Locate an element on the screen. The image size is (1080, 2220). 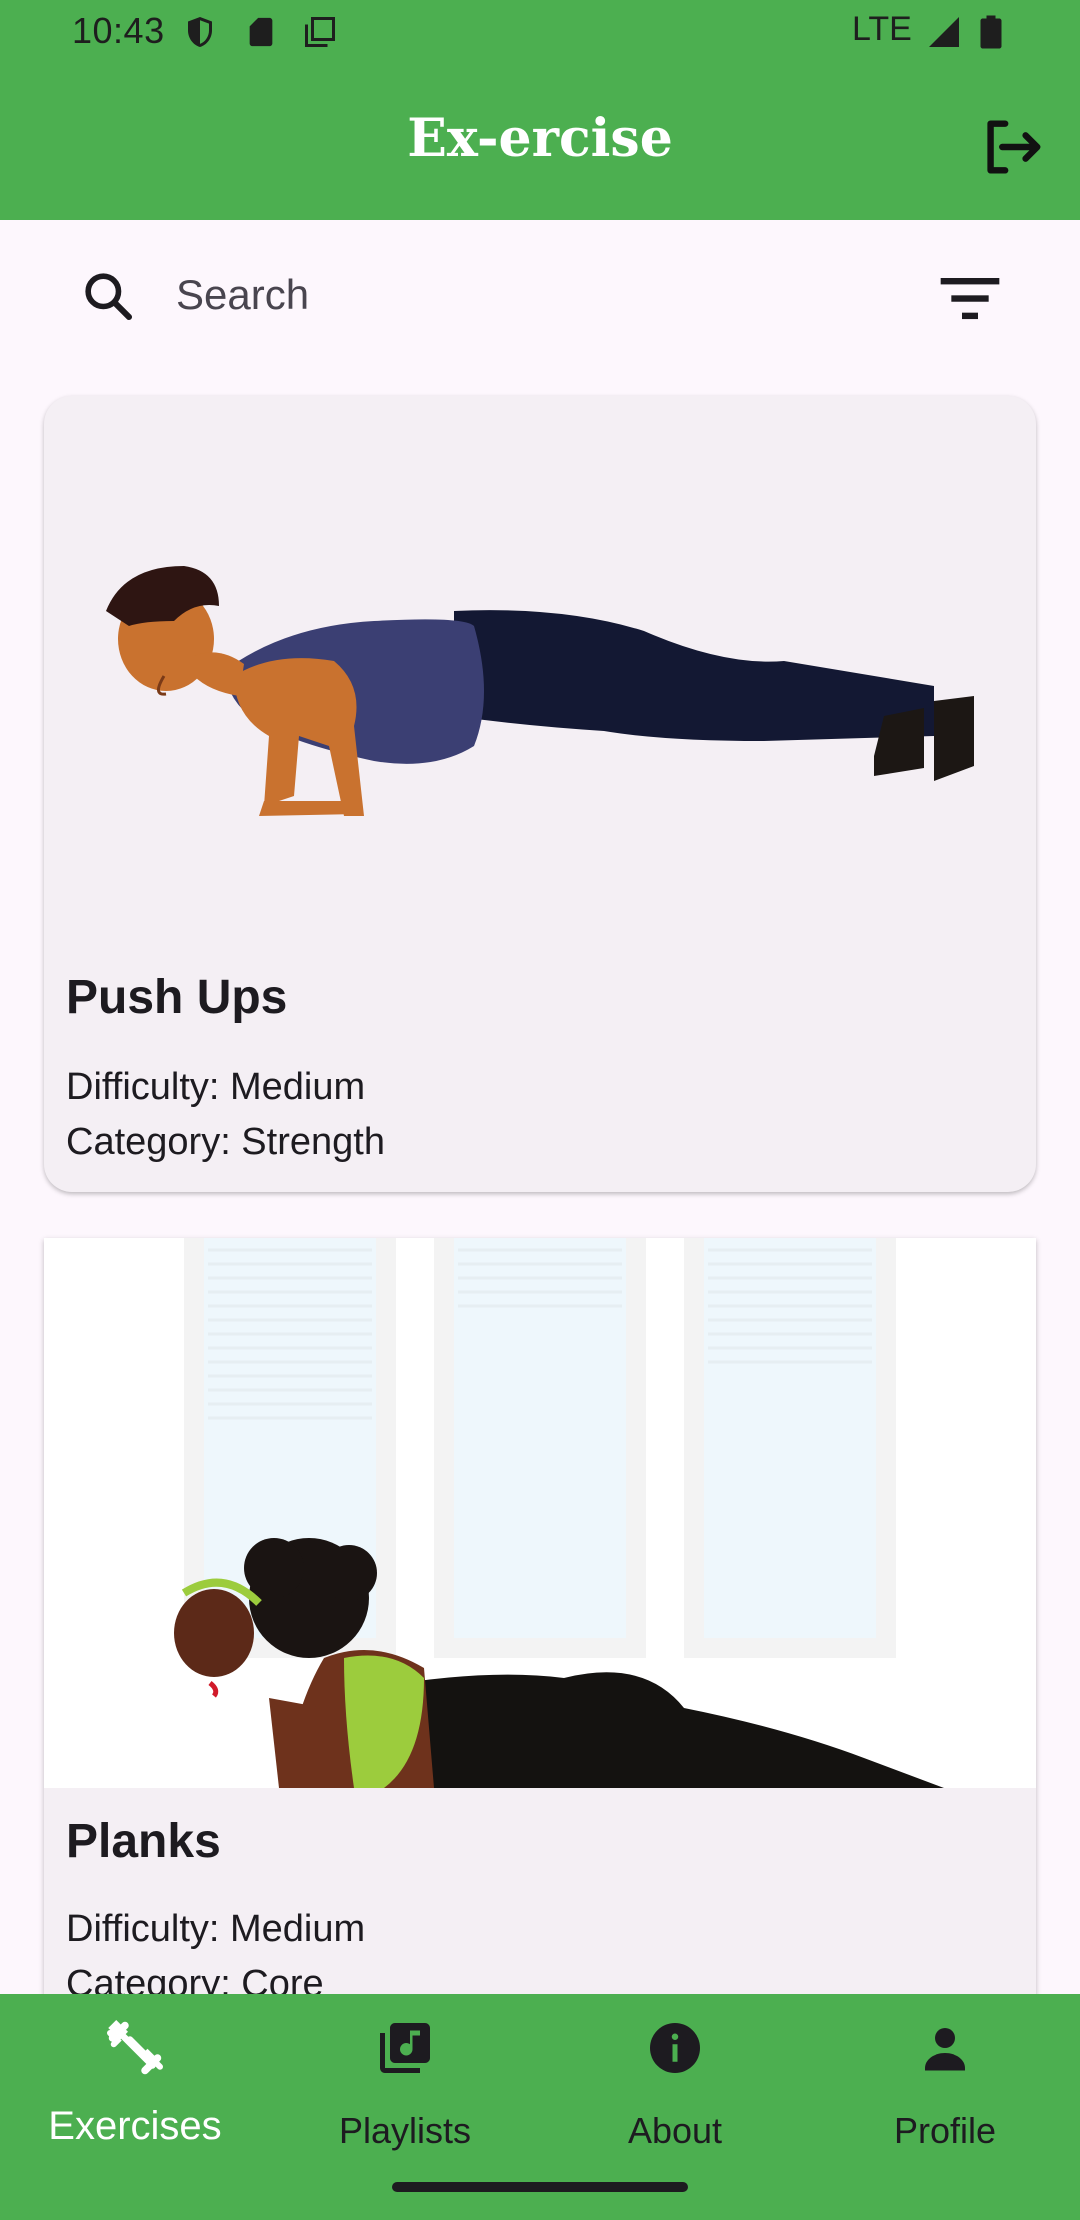
exercise-category: Category: Strength is located at coordinates (225, 1142).